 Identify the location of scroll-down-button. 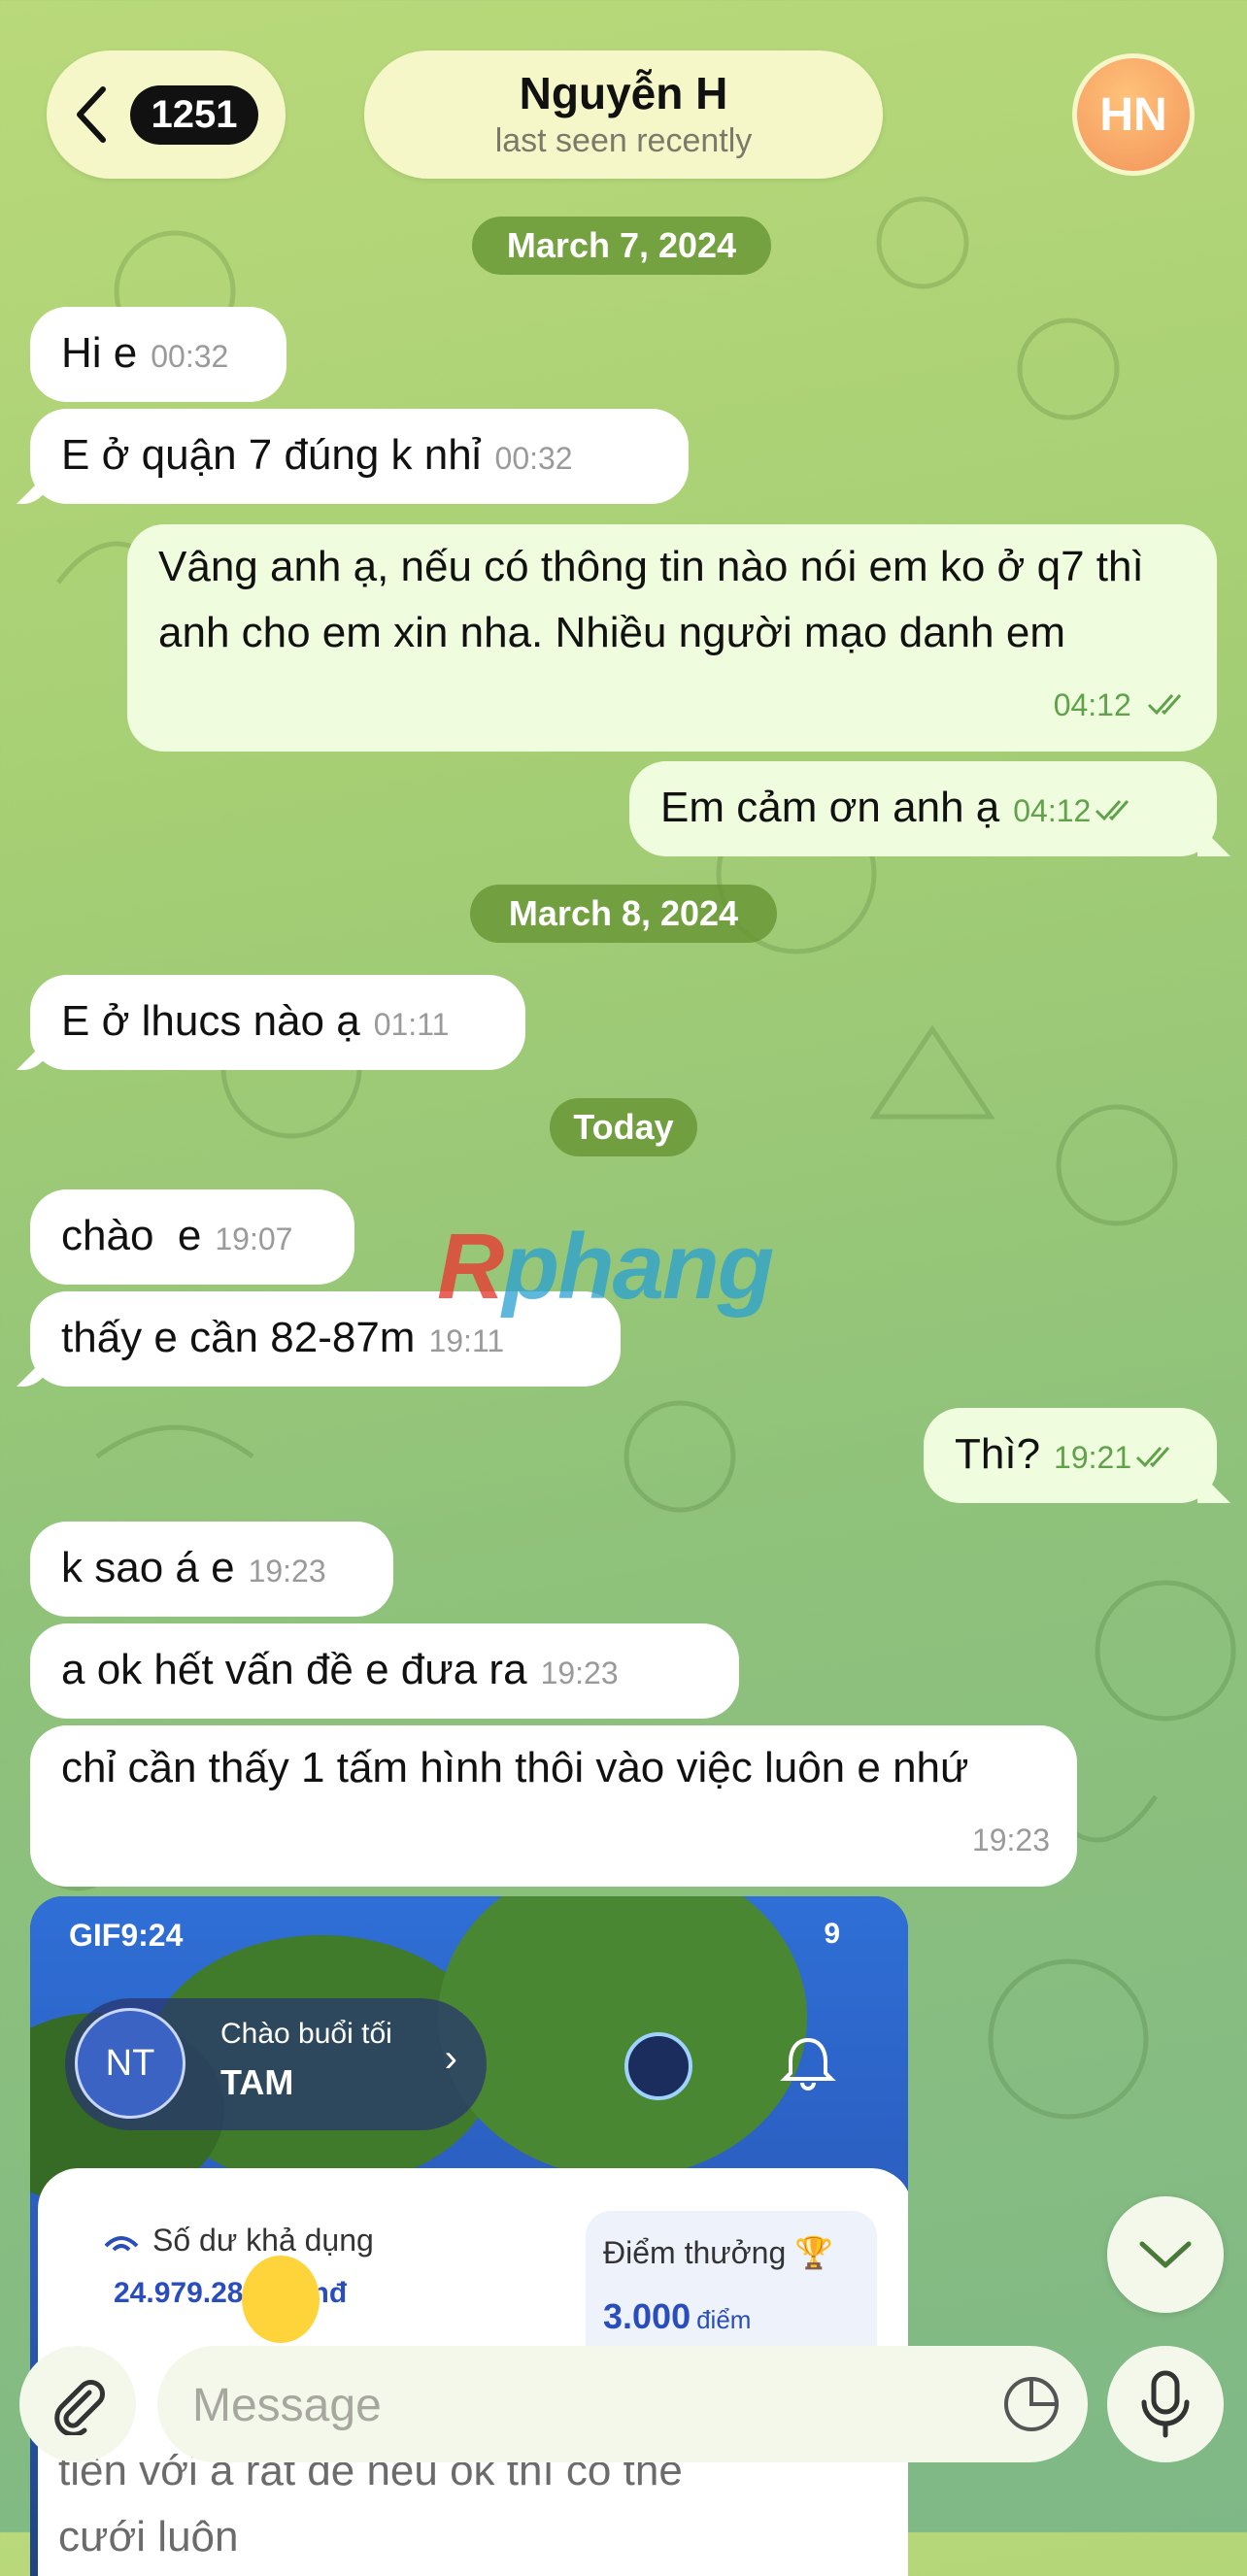
(1165, 2254).